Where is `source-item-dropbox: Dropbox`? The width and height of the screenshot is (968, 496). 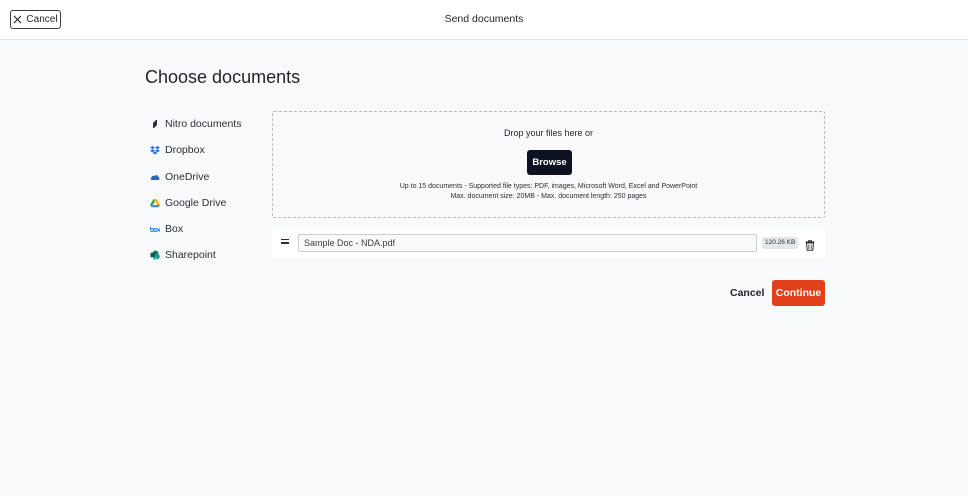 source-item-dropbox: Dropbox is located at coordinates (205, 150).